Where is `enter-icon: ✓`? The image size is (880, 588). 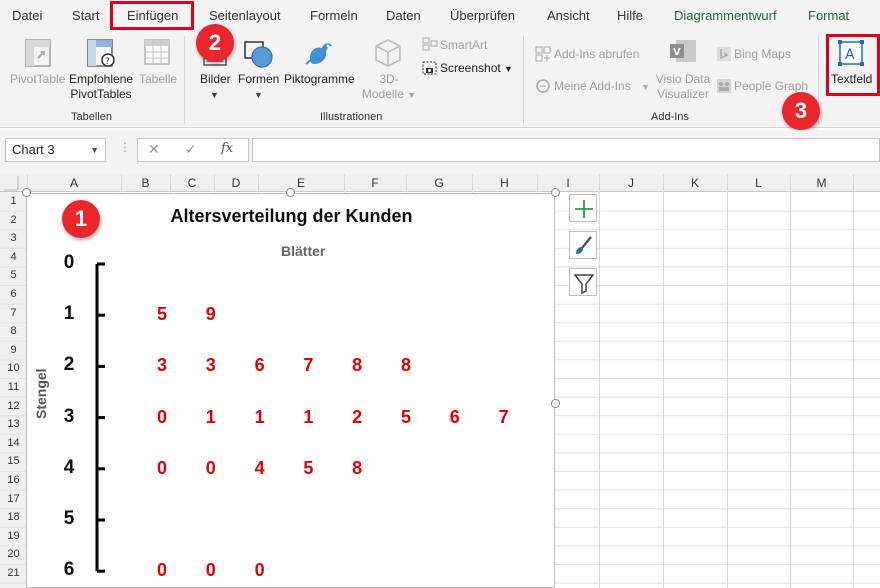
enter-icon: ✓ is located at coordinates (191, 149).